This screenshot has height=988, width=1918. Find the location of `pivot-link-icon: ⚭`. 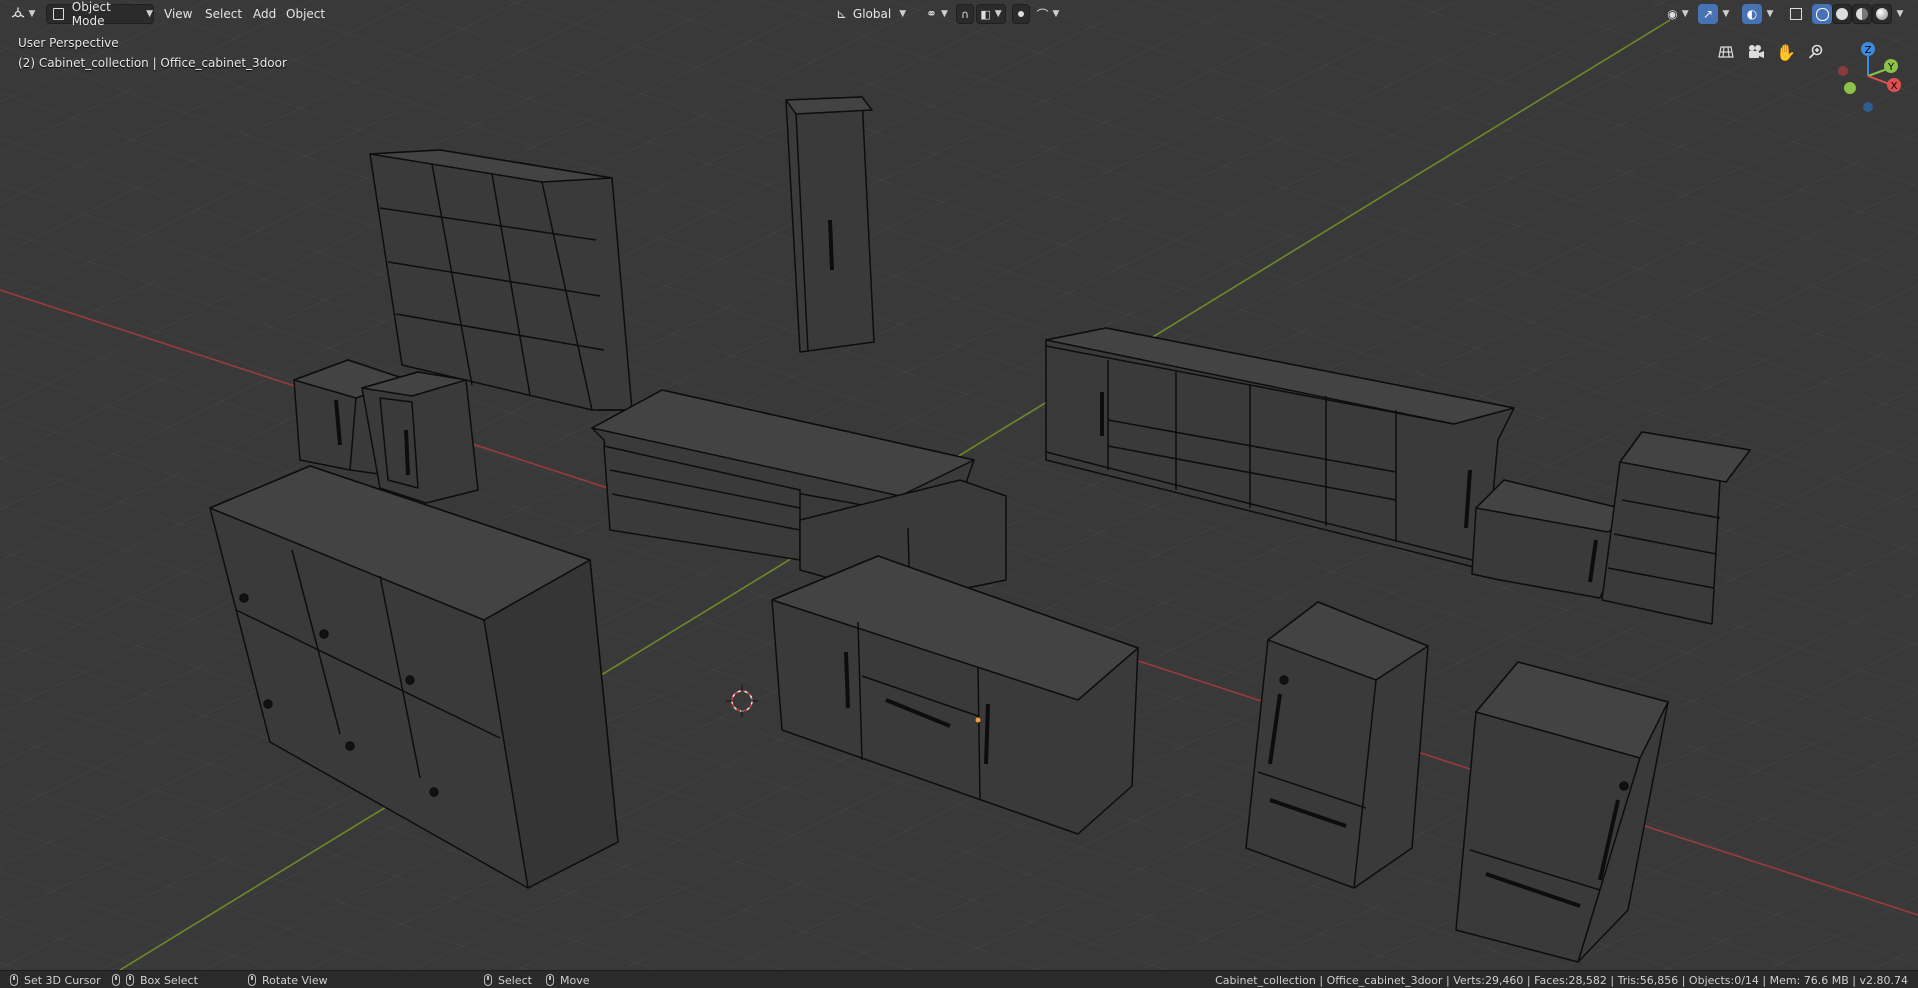

pivot-link-icon: ⚭ is located at coordinates (931, 14).